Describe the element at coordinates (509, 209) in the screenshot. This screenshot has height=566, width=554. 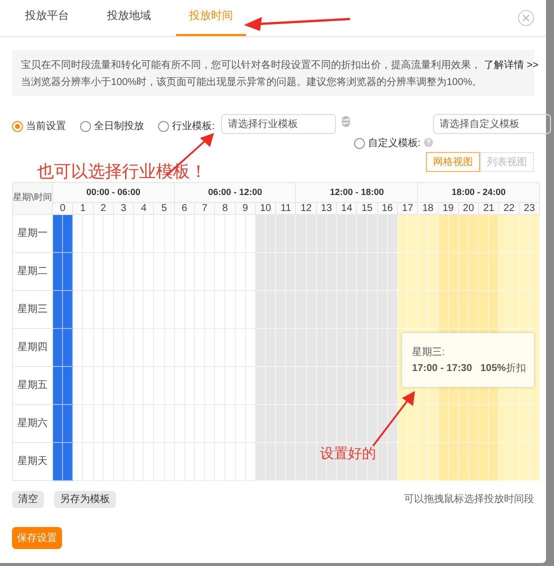
I see `table-header: 22` at that location.